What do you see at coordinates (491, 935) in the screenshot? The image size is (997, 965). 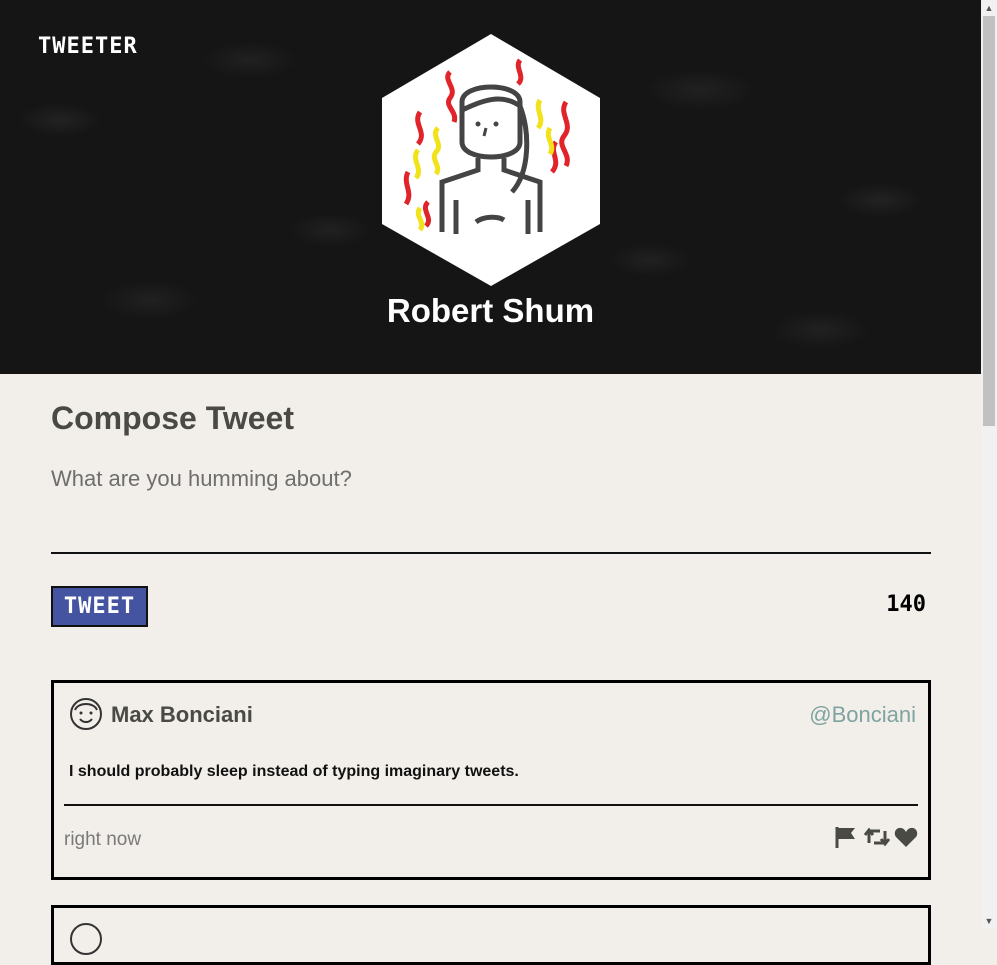 I see `tweet-card` at bounding box center [491, 935].